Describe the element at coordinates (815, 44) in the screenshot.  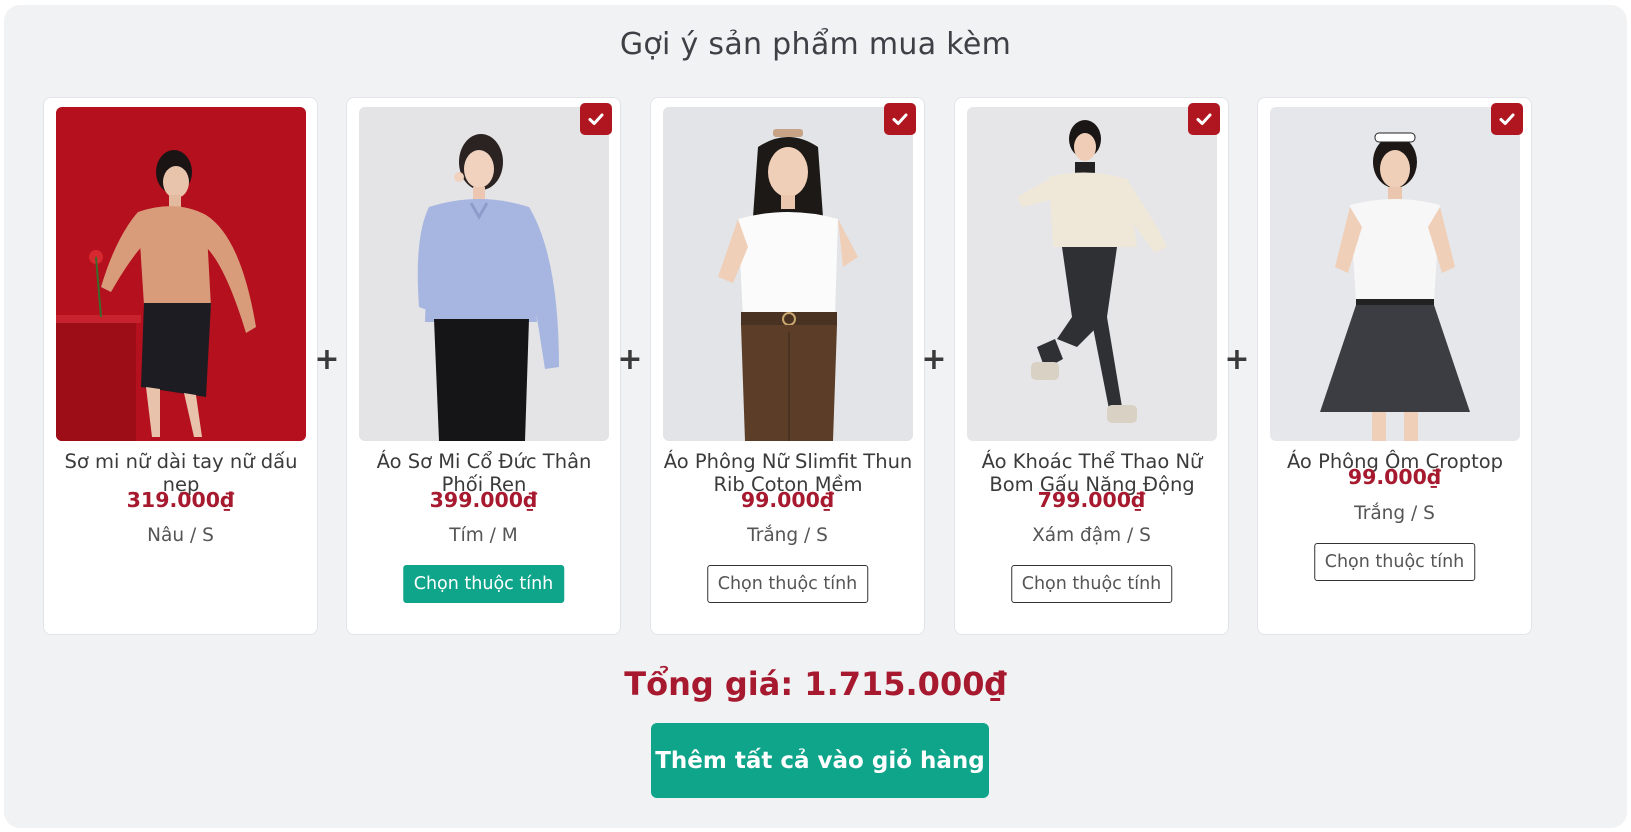
I see `section-title: Gợi ý sản phẩm mua kèm` at that location.